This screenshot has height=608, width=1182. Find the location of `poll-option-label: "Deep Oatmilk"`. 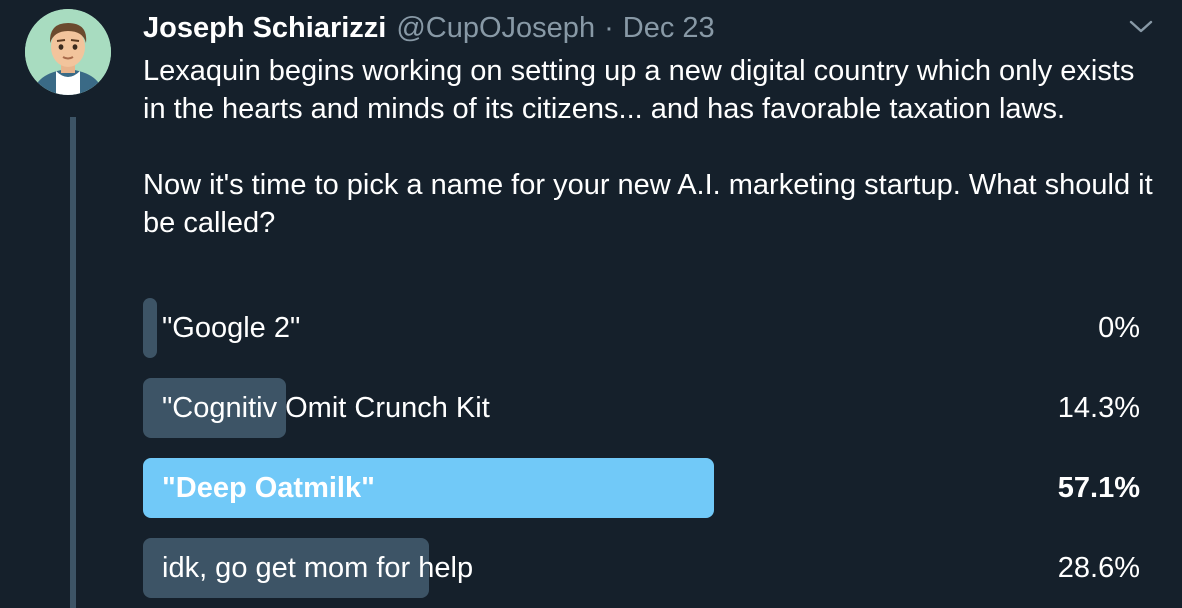

poll-option-label: "Deep Oatmilk" is located at coordinates (268, 488).